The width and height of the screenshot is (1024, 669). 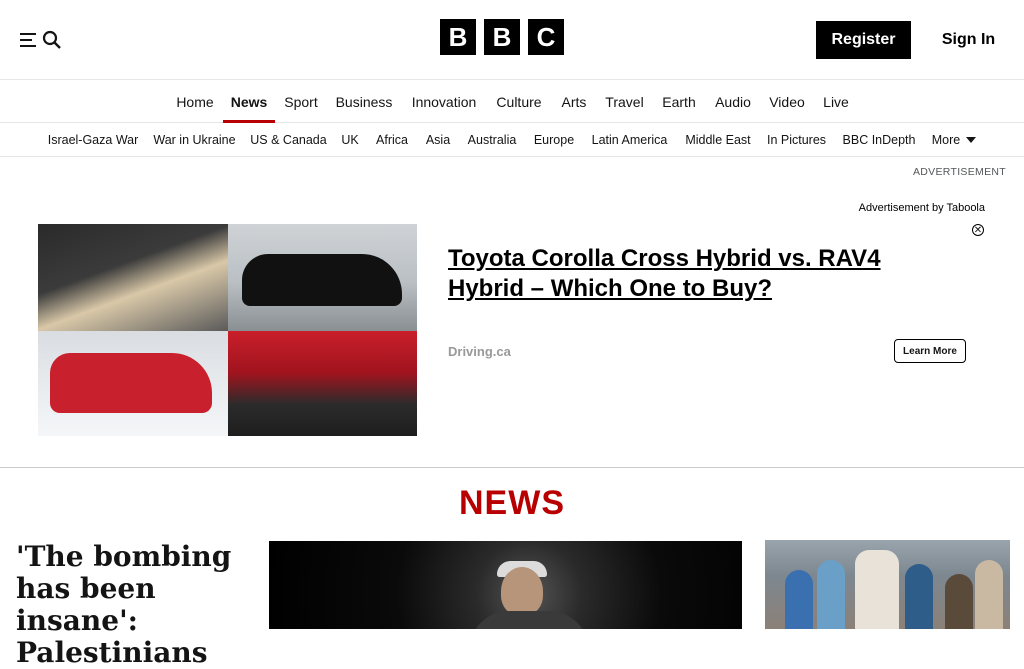 I want to click on menu-icon, so click(x=28, y=40).